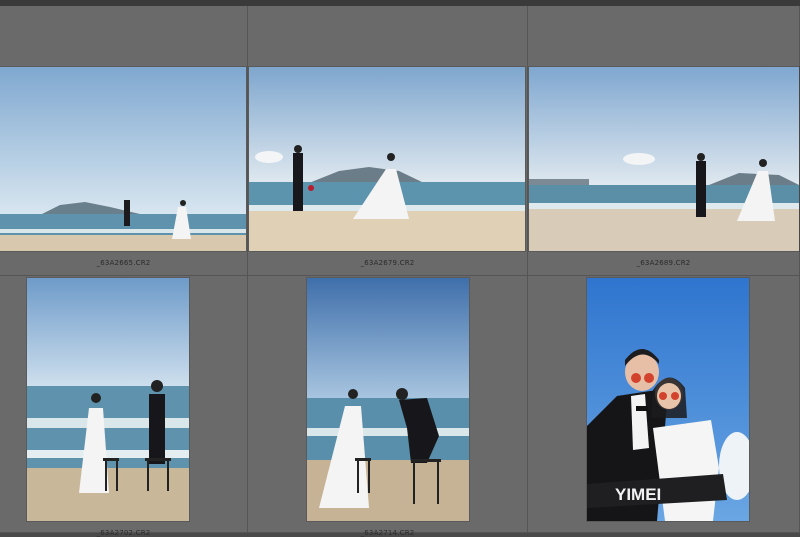  What do you see at coordinates (668, 399) in the screenshot?
I see `photo-thumbnail: YIMEI` at bounding box center [668, 399].